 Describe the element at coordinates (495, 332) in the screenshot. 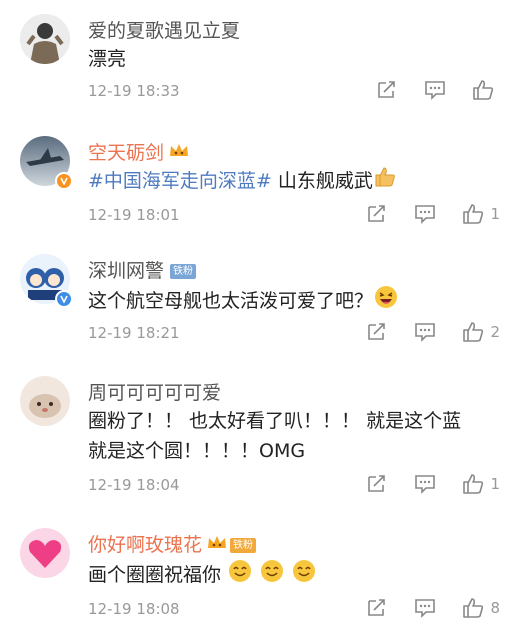

I see `like-count: 2` at that location.